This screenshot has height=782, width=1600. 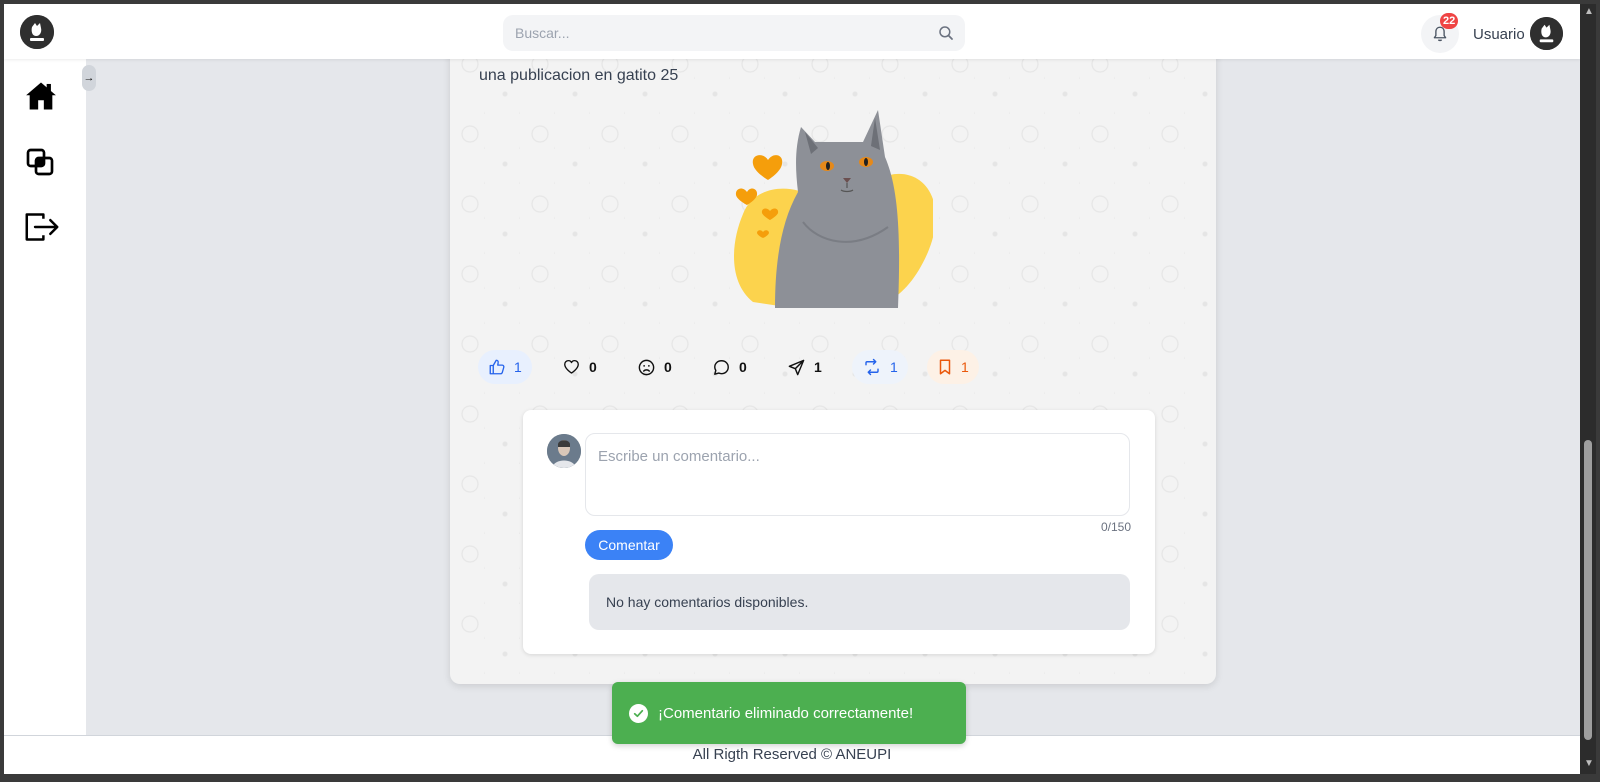 I want to click on character-counter: 0/150, so click(x=1115, y=527).